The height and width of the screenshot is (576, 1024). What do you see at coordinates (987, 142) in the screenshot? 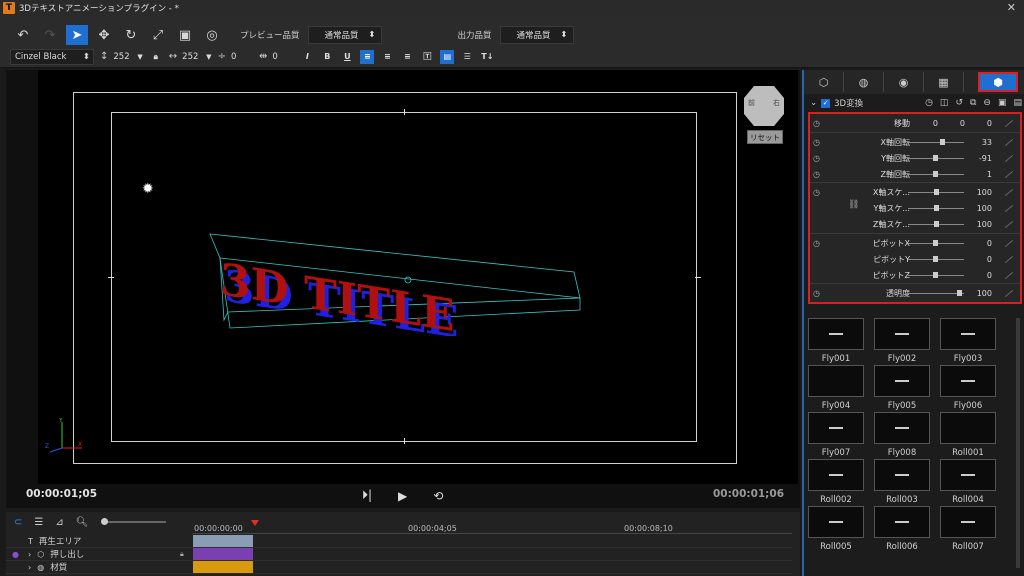
I see `param-value: 33` at bounding box center [987, 142].